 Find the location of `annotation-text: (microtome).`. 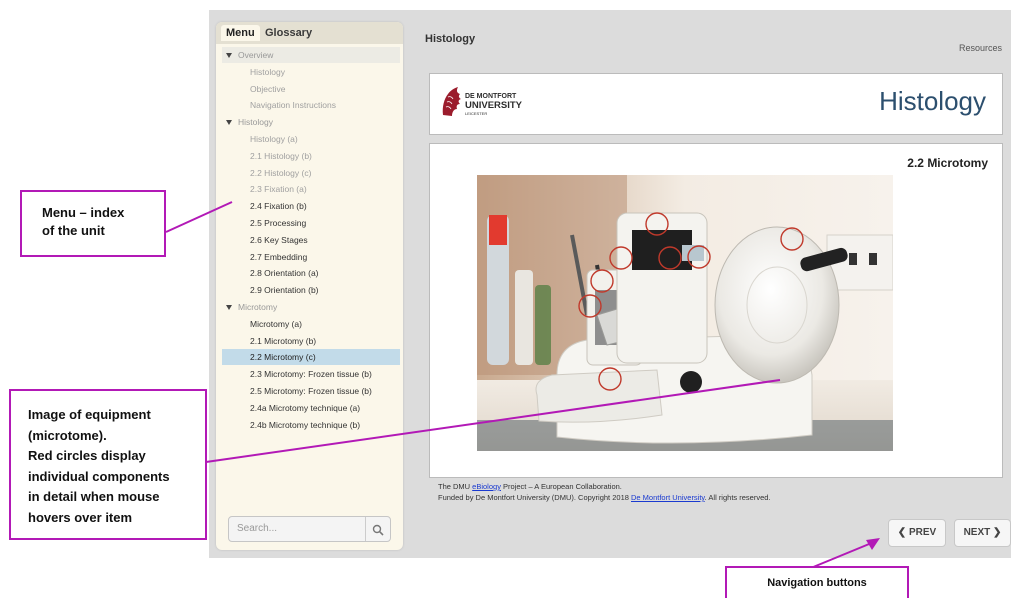

annotation-text: (microtome). is located at coordinates (67, 435).